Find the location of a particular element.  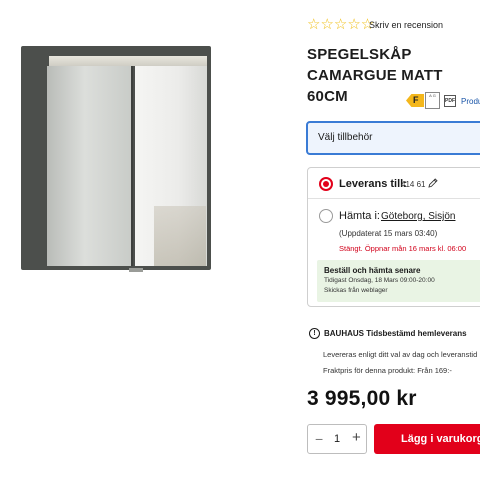

divider is located at coordinates (394, 198).